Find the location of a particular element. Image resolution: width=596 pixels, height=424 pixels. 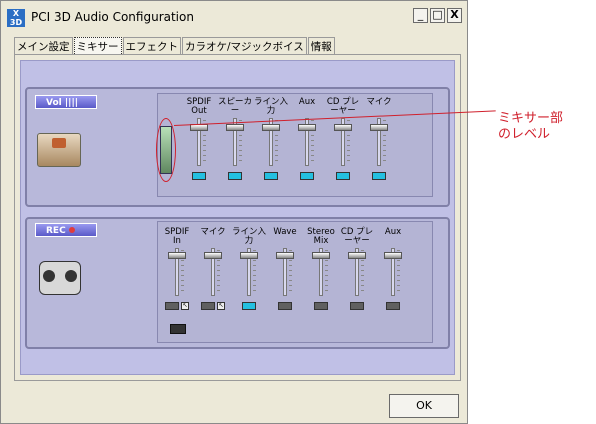

playback-group-label: Vol |||| is located at coordinates (66, 102).